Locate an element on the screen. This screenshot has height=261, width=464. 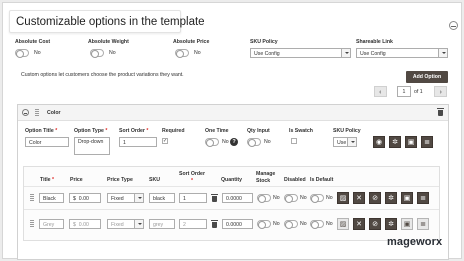
qty-input-toggle is located at coordinates (254, 142).